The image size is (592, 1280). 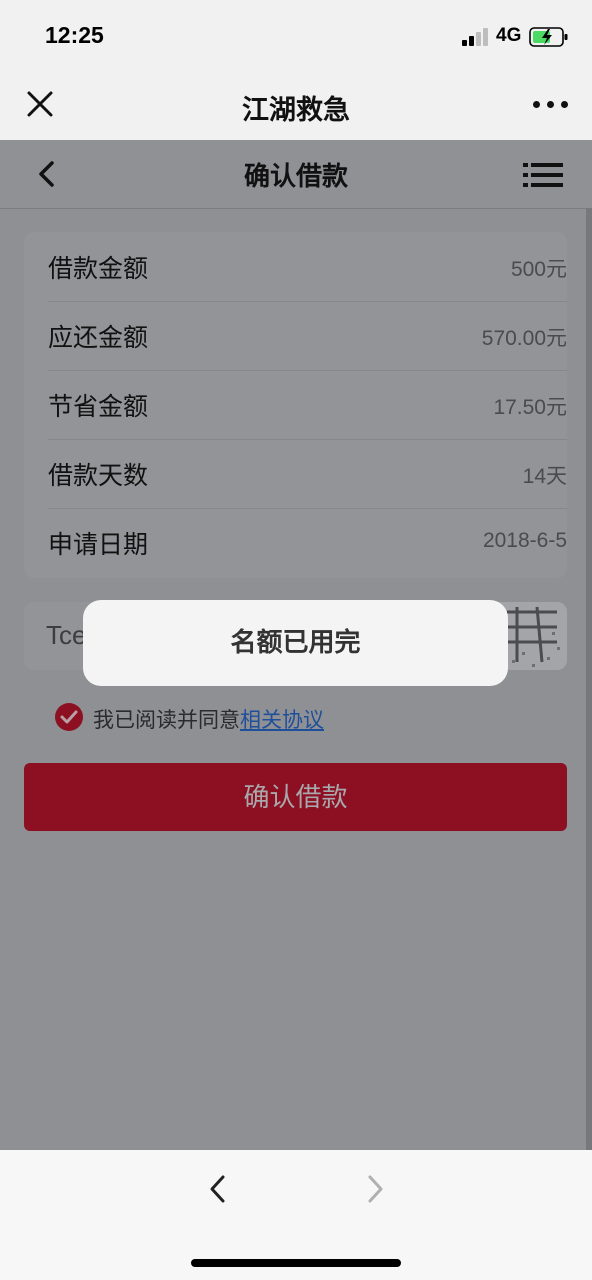 What do you see at coordinates (307, 267) in the screenshot?
I see `row-loan-amount: 借款金额 500元` at bounding box center [307, 267].